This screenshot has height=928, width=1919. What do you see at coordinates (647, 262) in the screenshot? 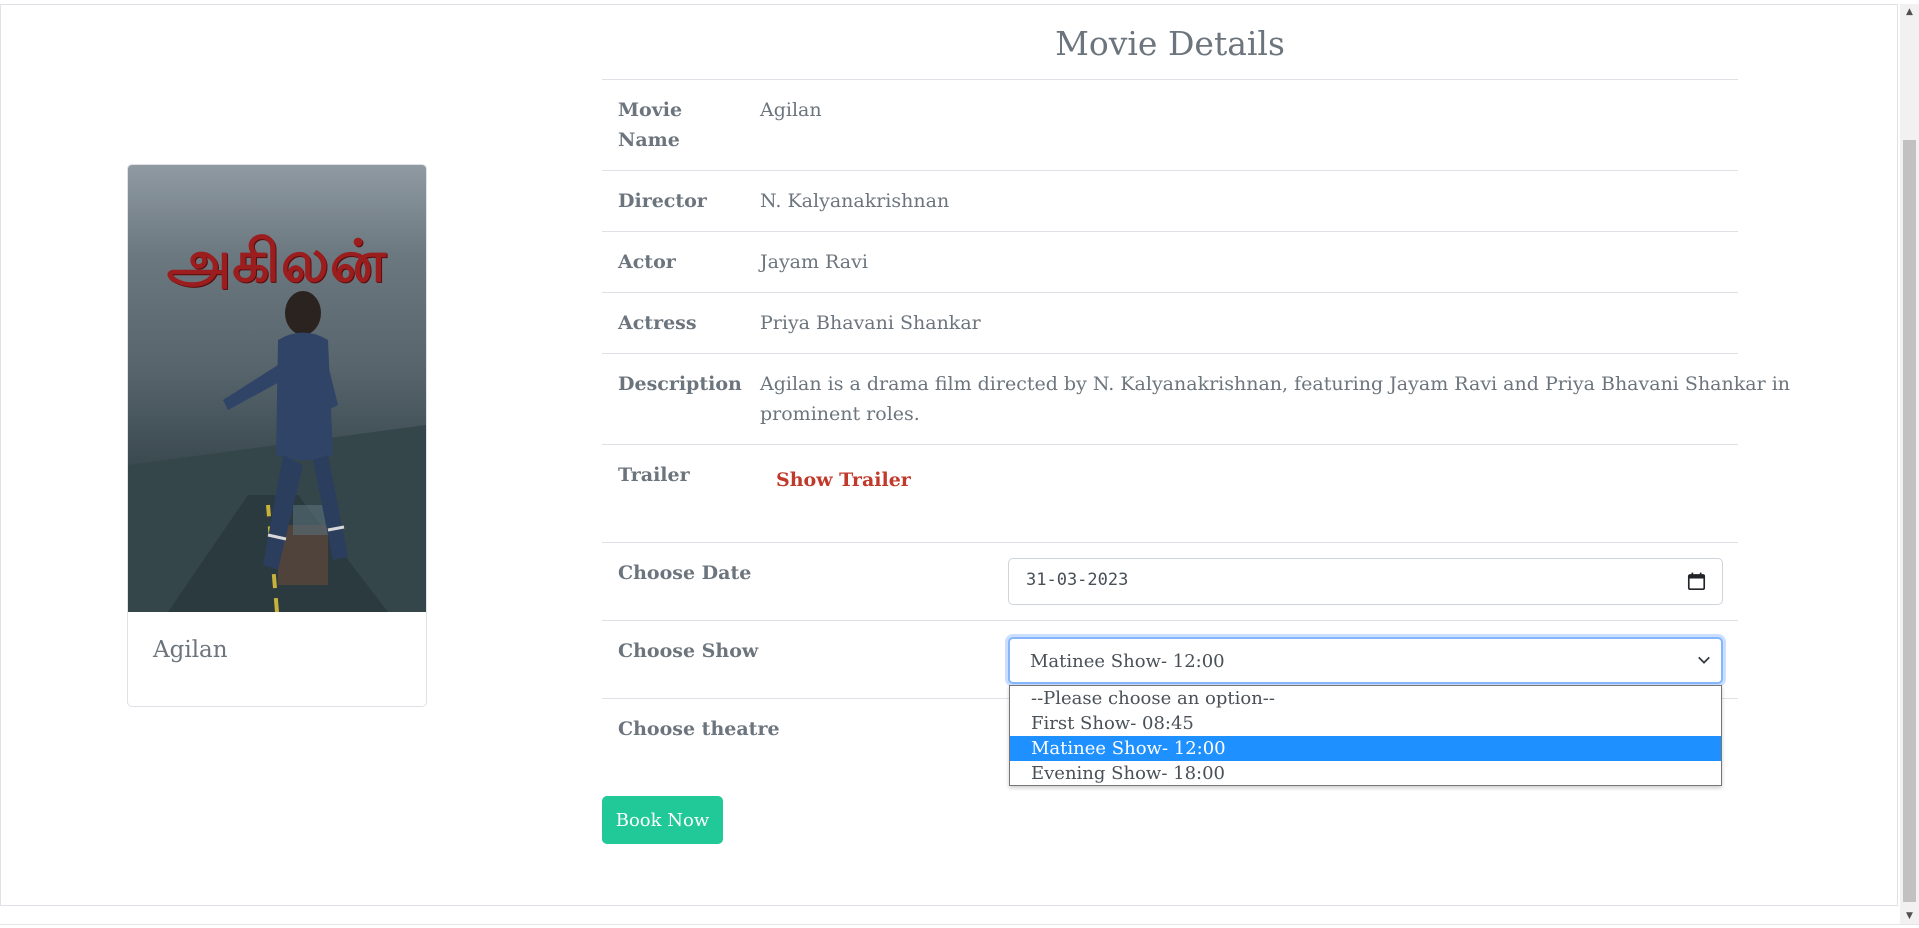
I see `actor-label: Actor` at bounding box center [647, 262].